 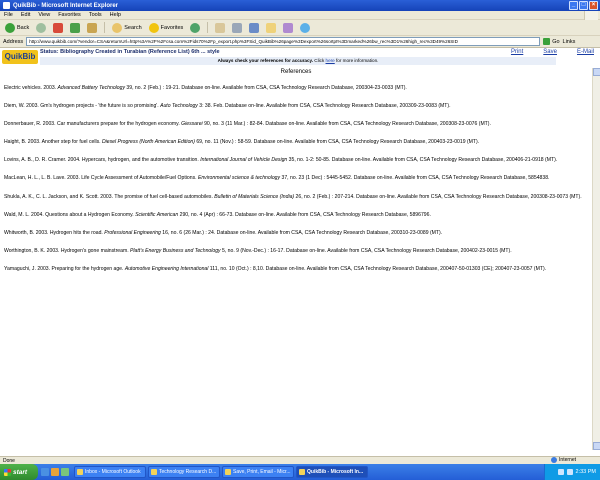 I want to click on refresh-button, so click(x=75, y=27).